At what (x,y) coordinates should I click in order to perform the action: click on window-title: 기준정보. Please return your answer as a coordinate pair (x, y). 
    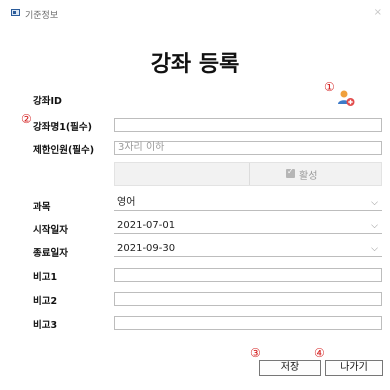
    Looking at the image, I should click on (42, 16).